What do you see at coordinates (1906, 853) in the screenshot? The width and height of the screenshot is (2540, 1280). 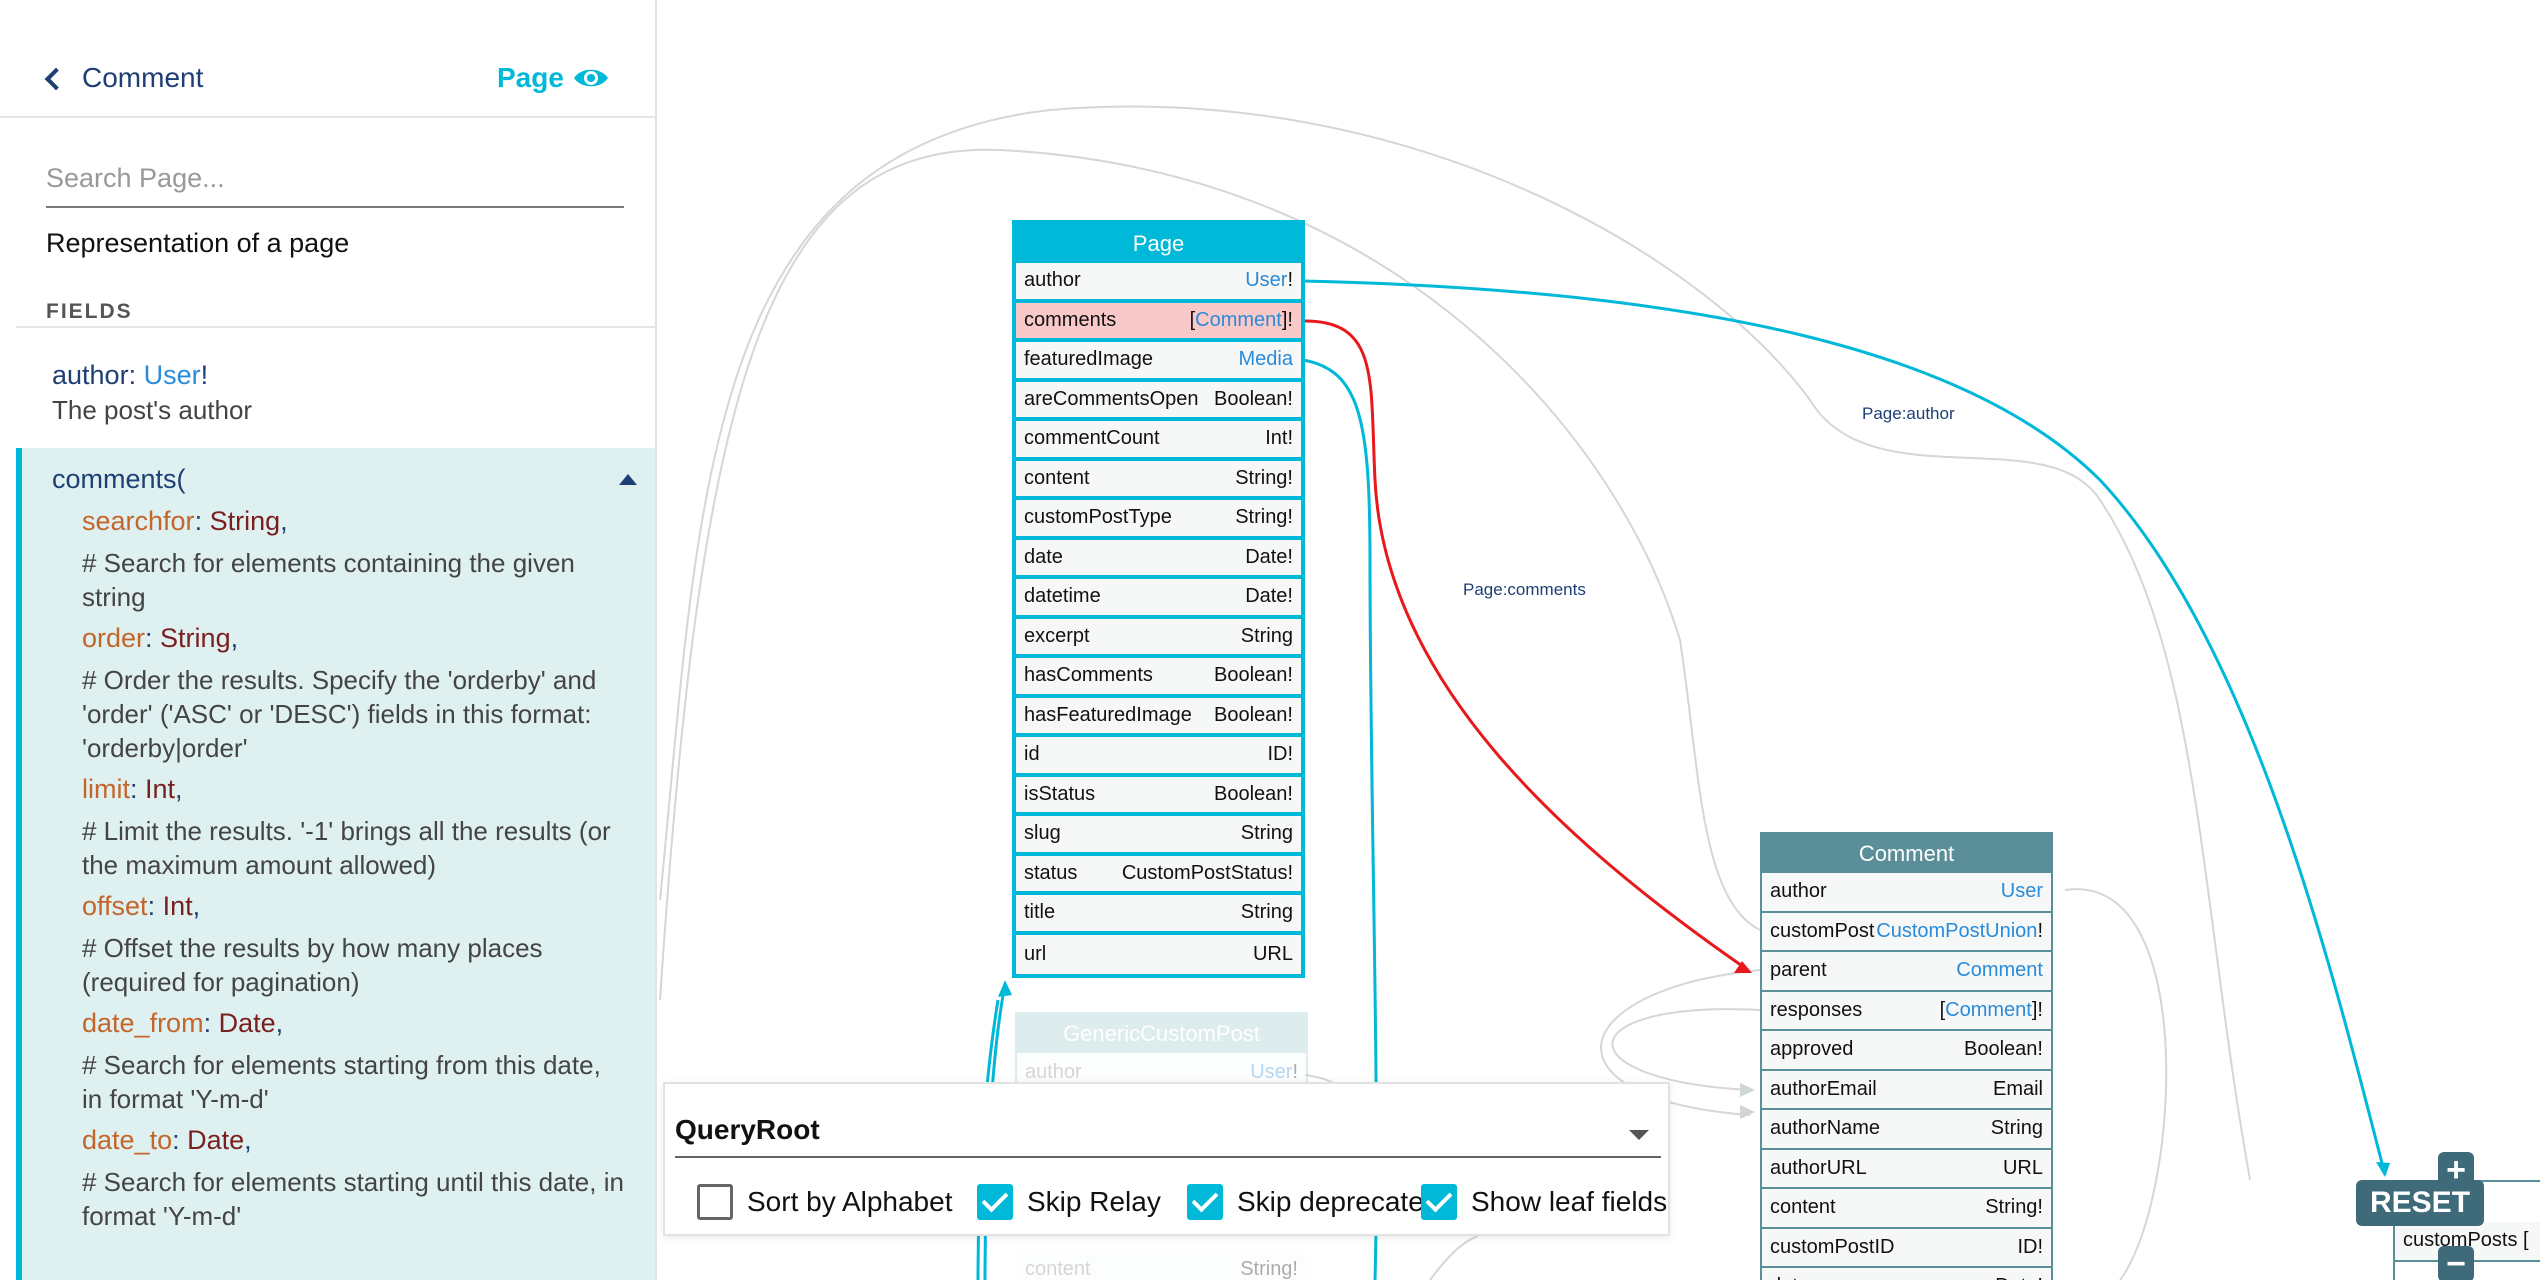 I see `node-title: Comment` at bounding box center [1906, 853].